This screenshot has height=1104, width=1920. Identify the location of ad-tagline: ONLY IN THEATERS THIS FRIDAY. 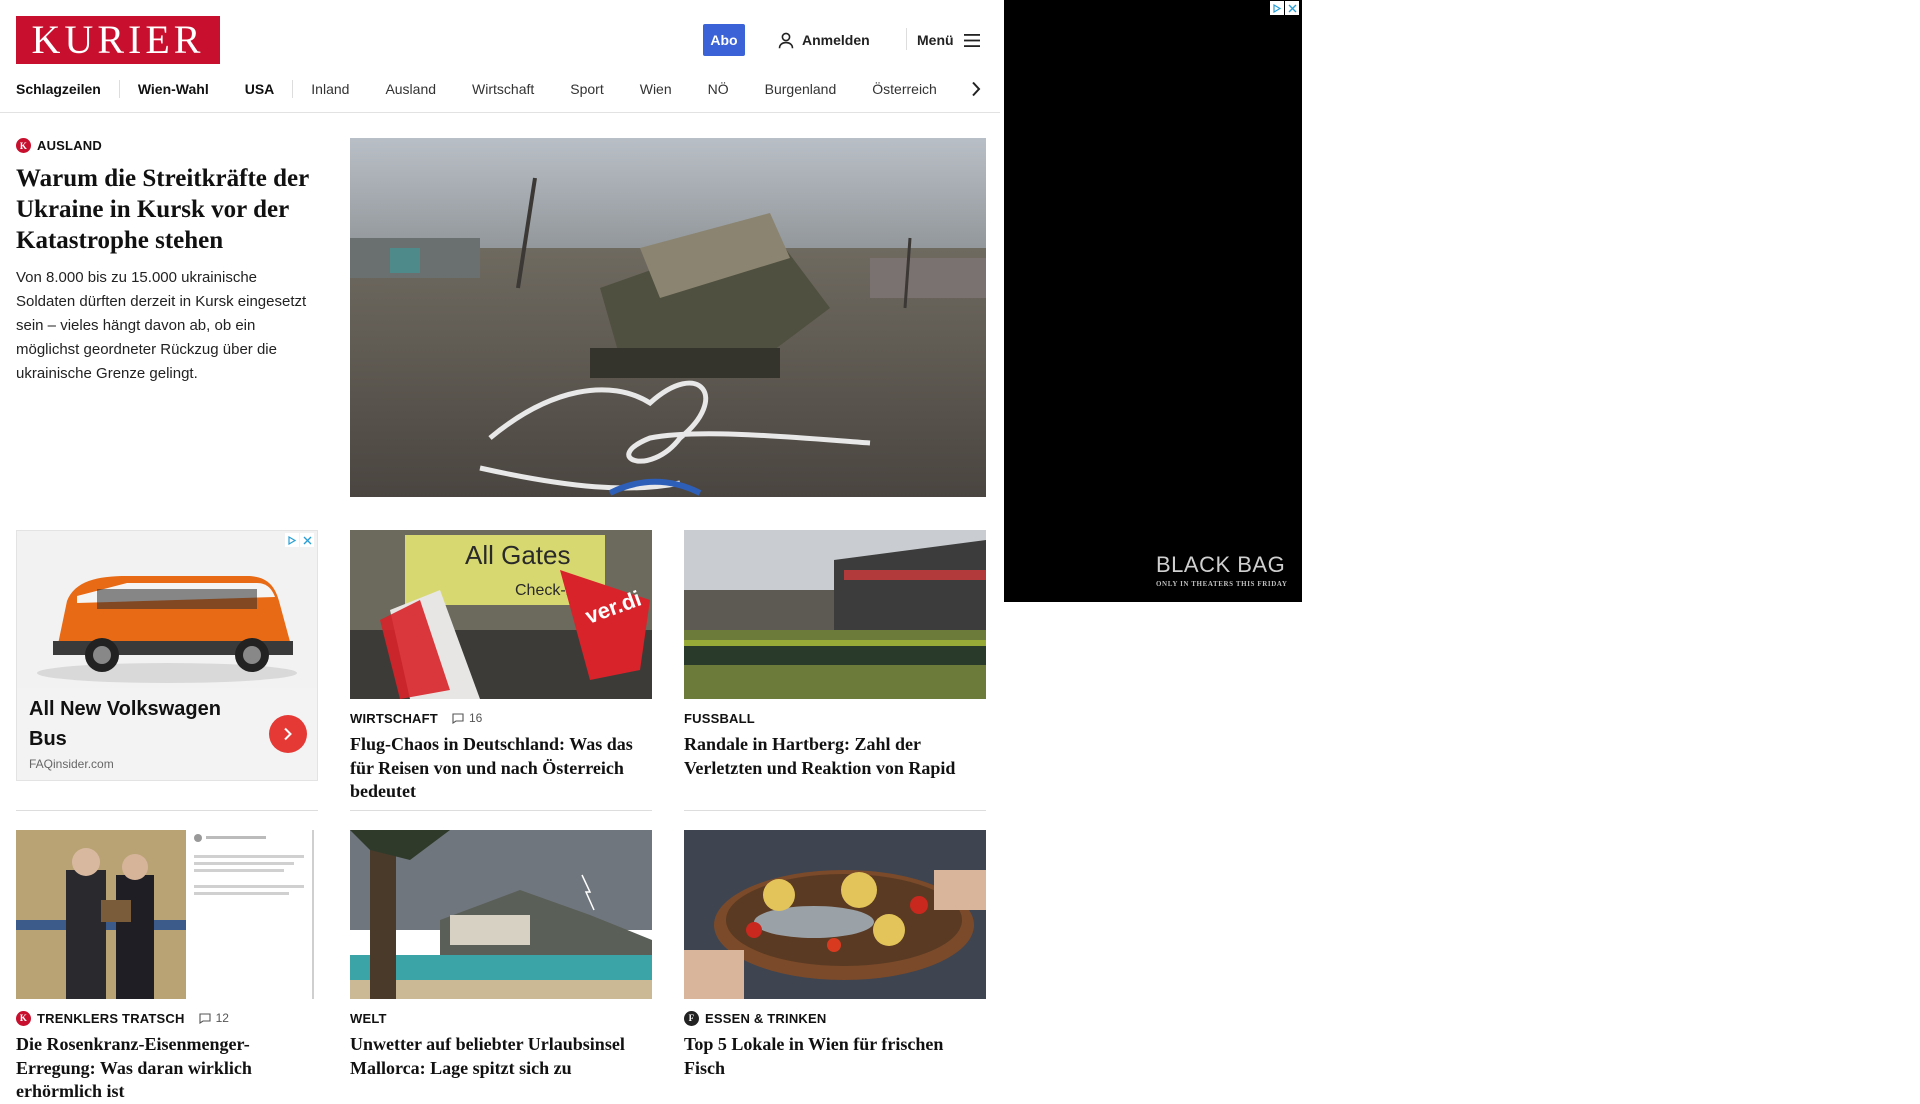
(1222, 584).